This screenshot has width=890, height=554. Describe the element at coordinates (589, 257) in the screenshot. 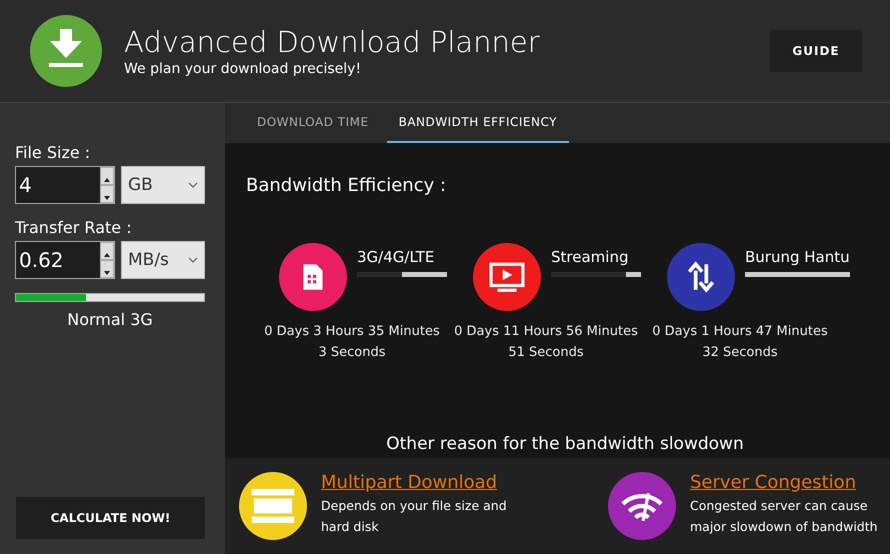

I see `network-name: Streaming` at that location.